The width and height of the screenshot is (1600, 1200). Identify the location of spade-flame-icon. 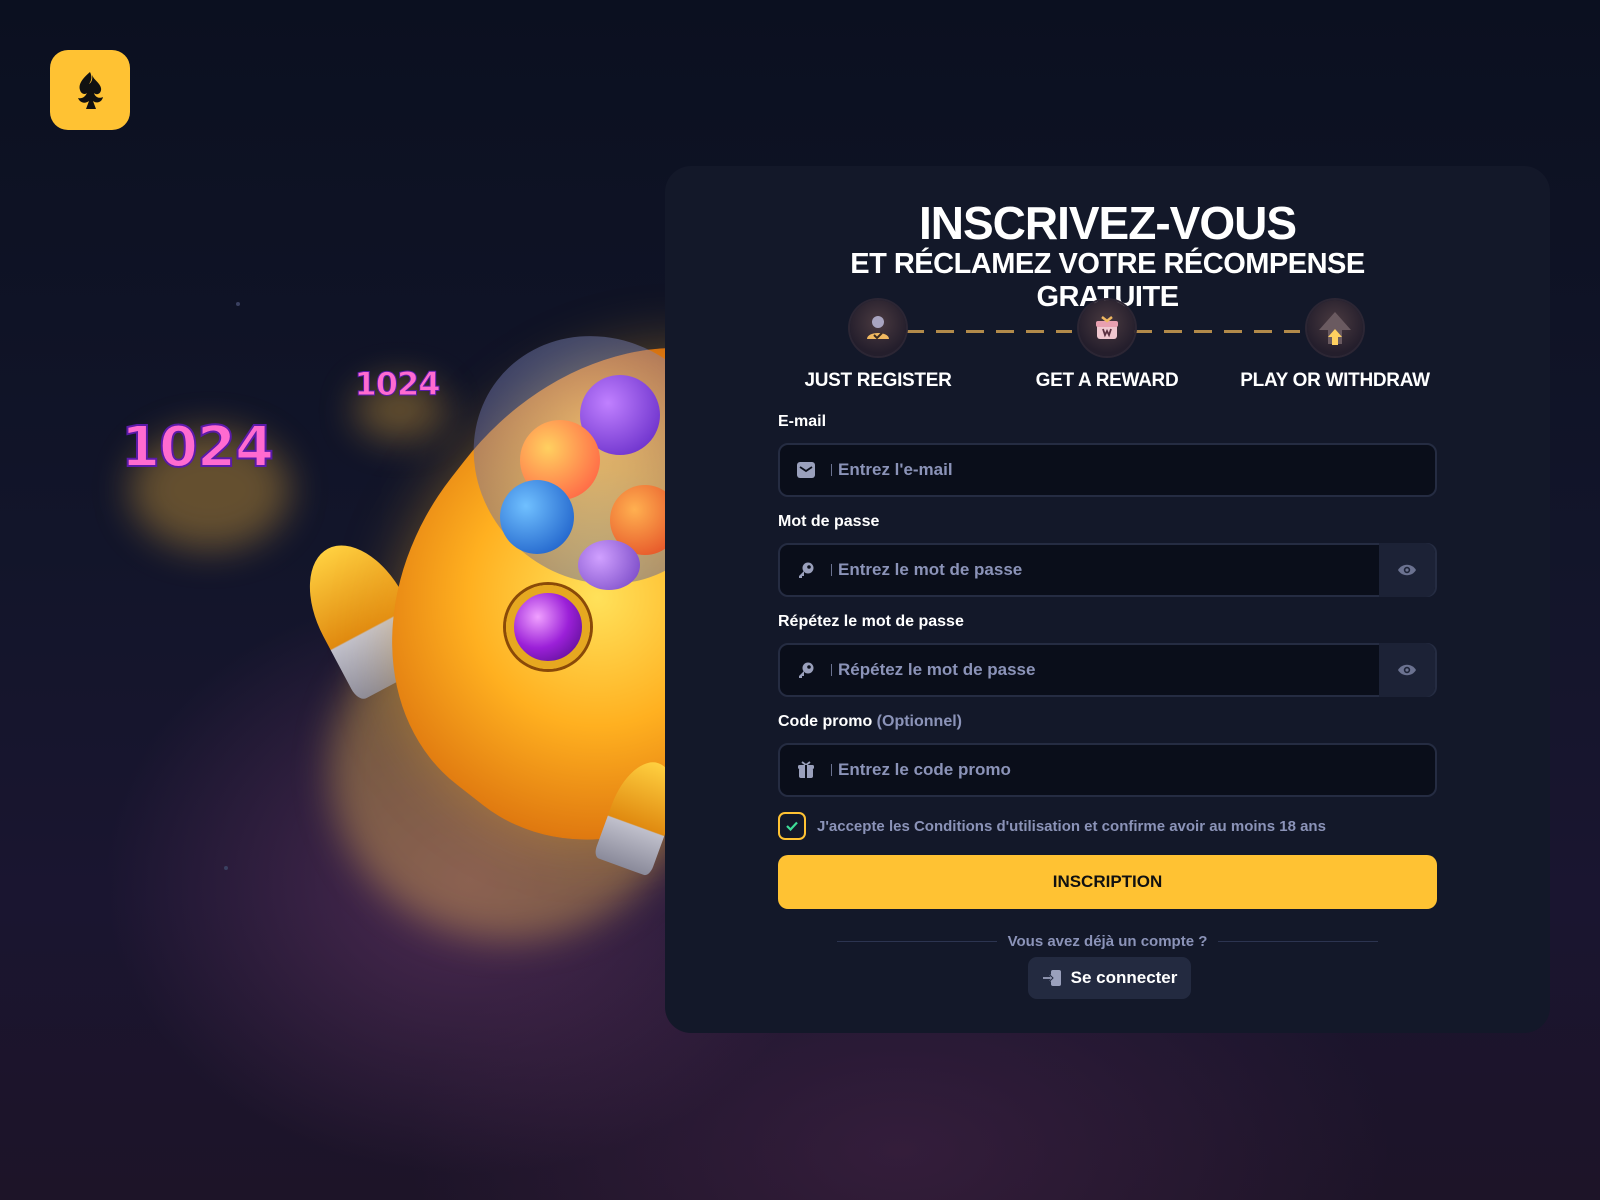
(90, 90).